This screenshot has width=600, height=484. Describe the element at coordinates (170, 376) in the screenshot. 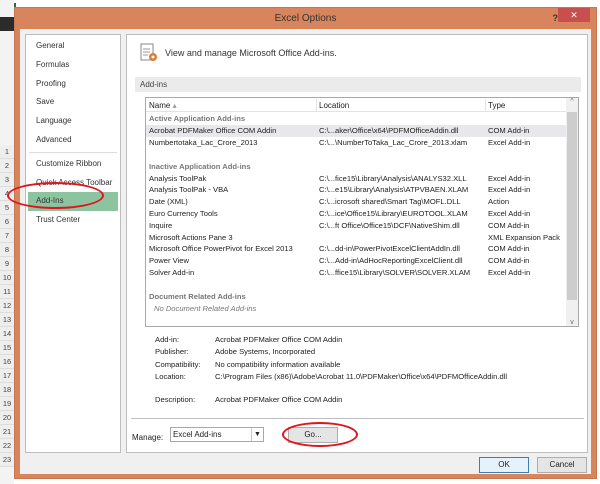

I see `detail-label: Location:` at that location.